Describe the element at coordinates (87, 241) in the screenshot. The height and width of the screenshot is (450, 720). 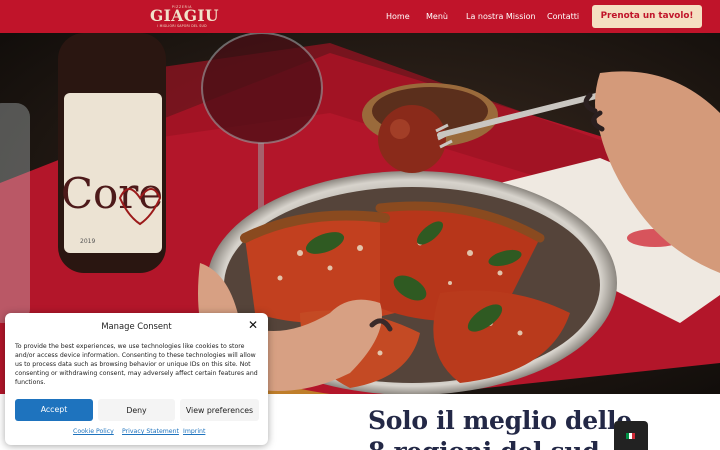
I see `bottle-year-text: 2019` at that location.